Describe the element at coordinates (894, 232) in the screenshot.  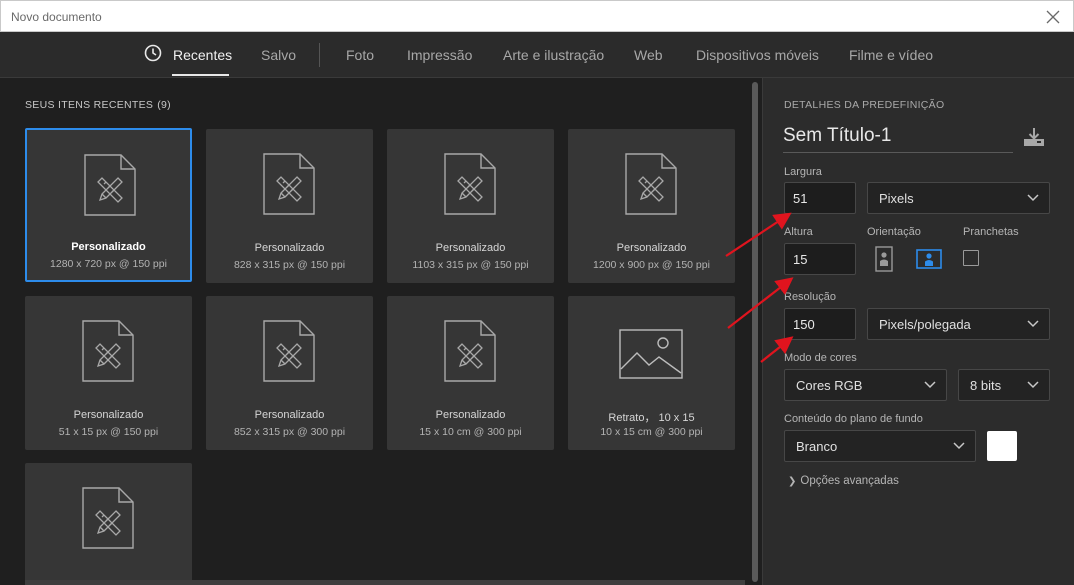
I see `orientation-label: Orientação` at that location.